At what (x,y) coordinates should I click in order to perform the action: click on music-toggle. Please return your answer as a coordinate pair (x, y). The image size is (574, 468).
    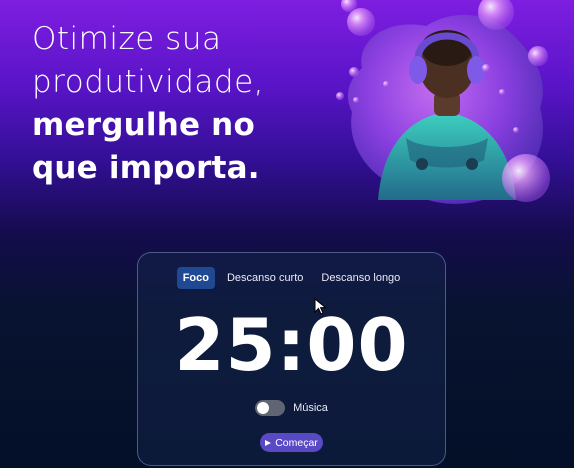
    Looking at the image, I should click on (270, 408).